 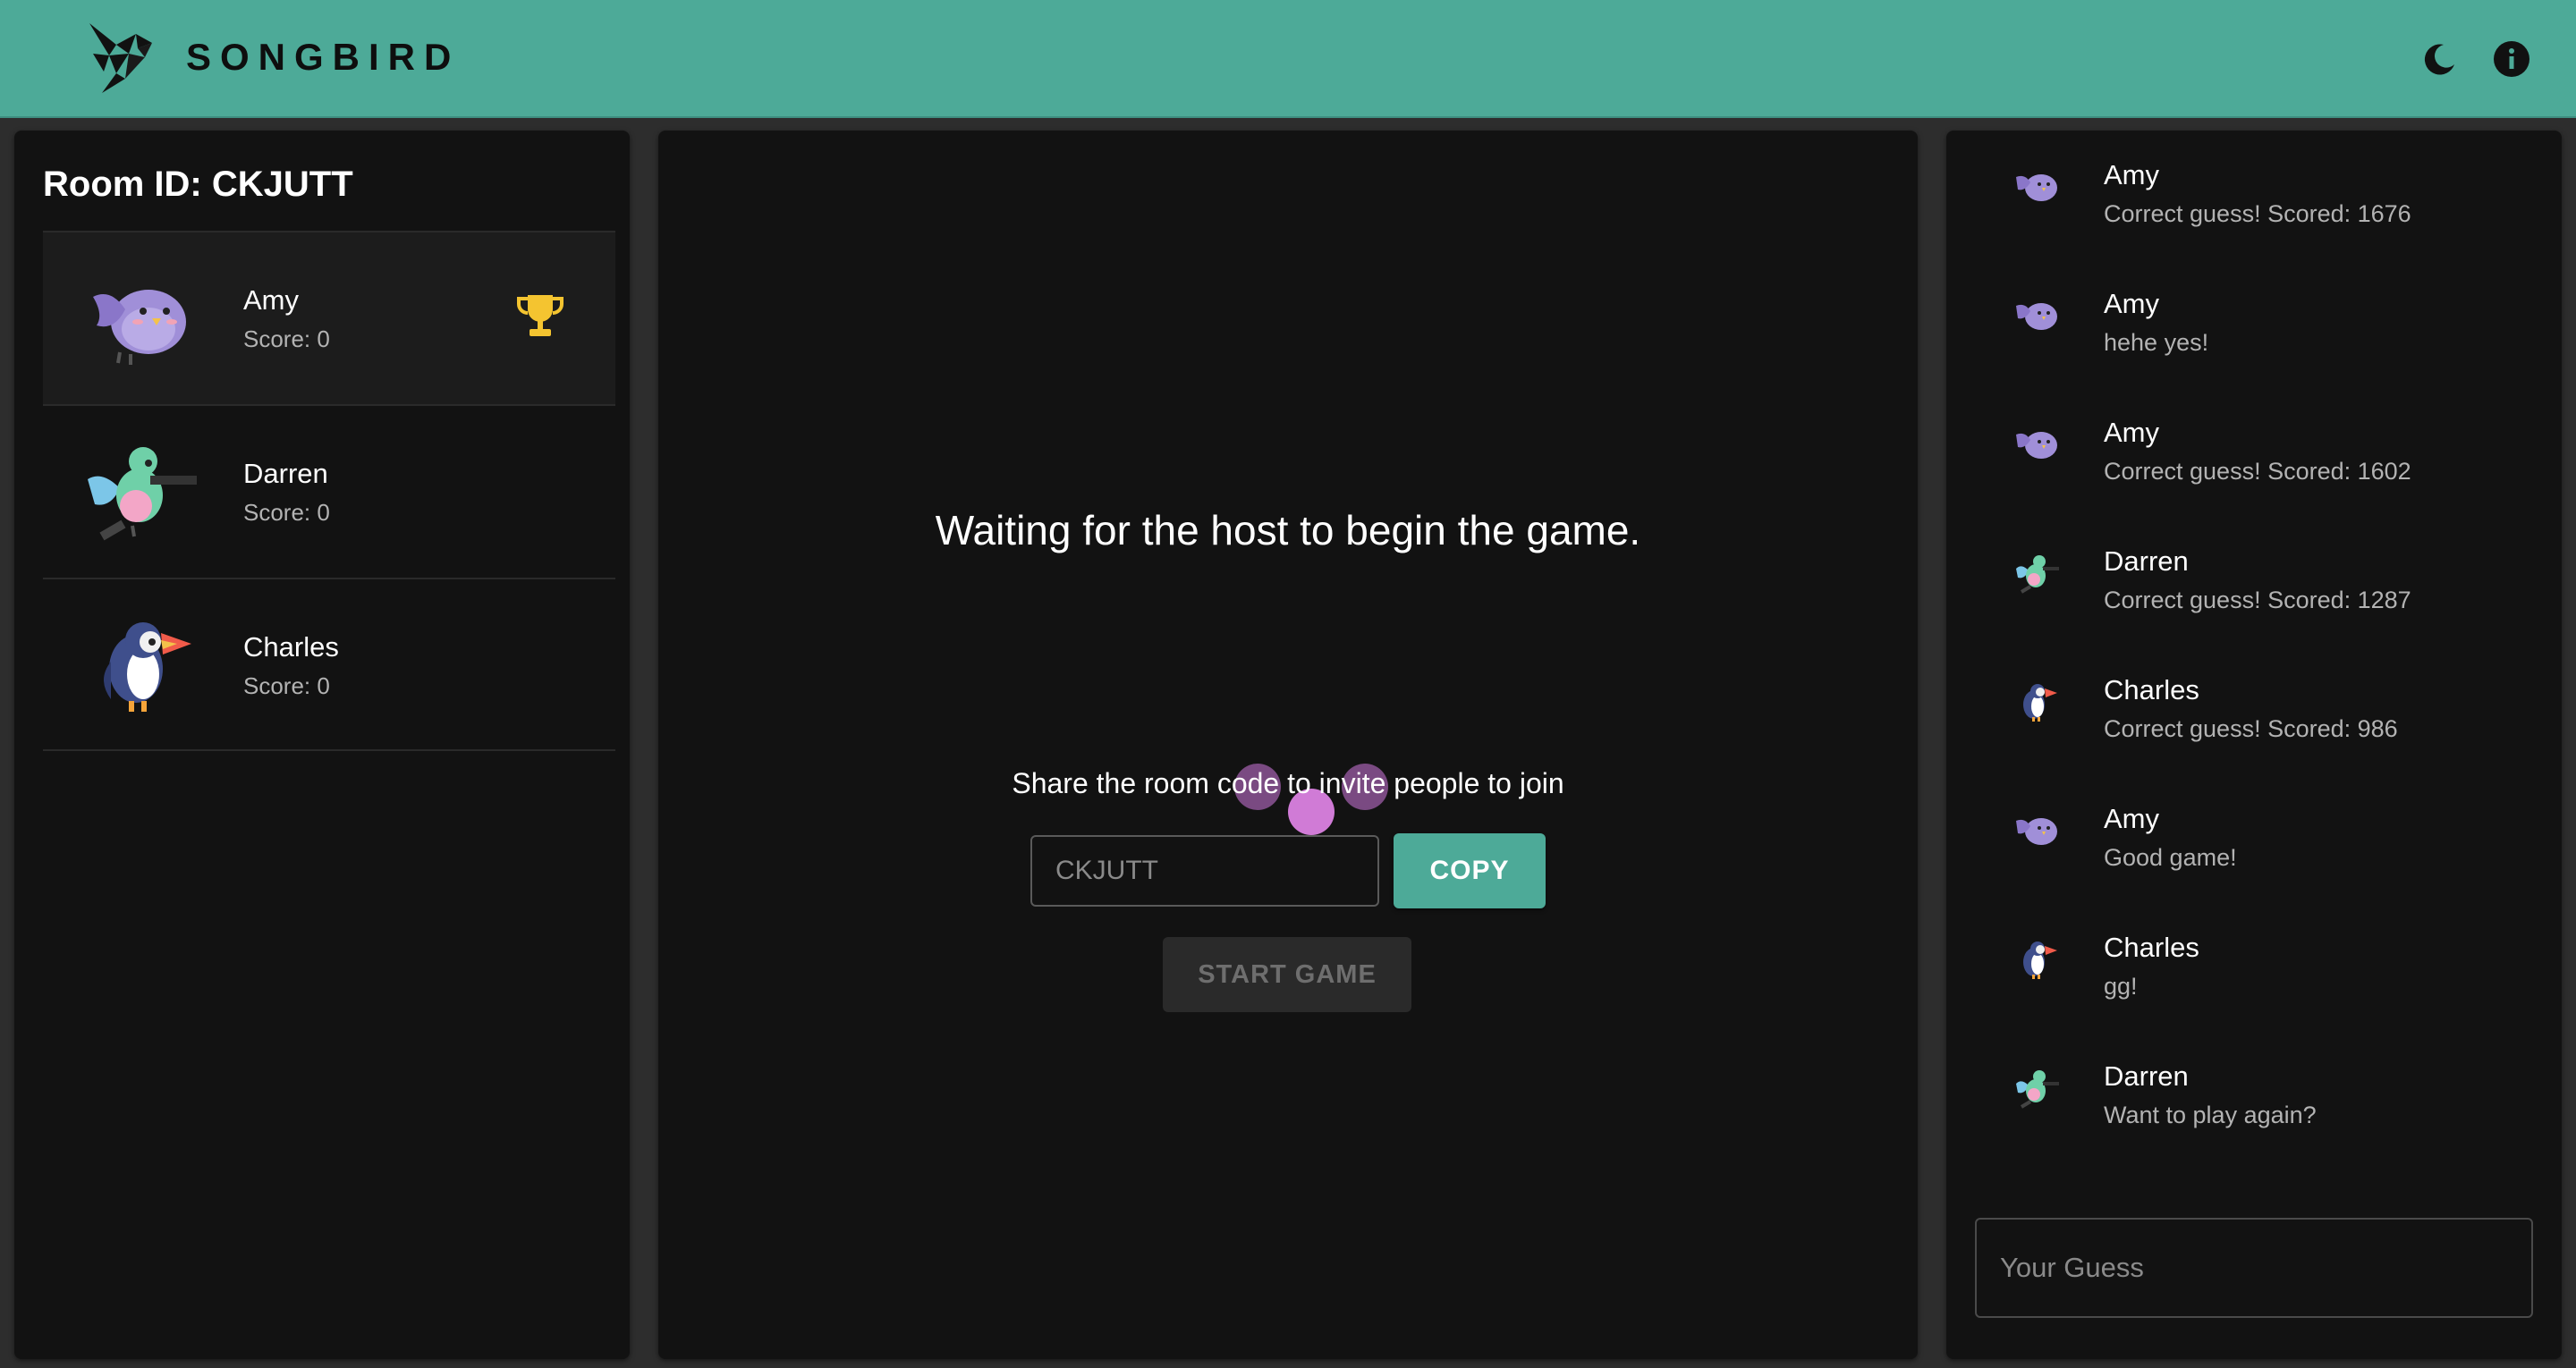 What do you see at coordinates (2254, 195) in the screenshot?
I see `chat-message: Amy Correct guess! Scored: 1676` at bounding box center [2254, 195].